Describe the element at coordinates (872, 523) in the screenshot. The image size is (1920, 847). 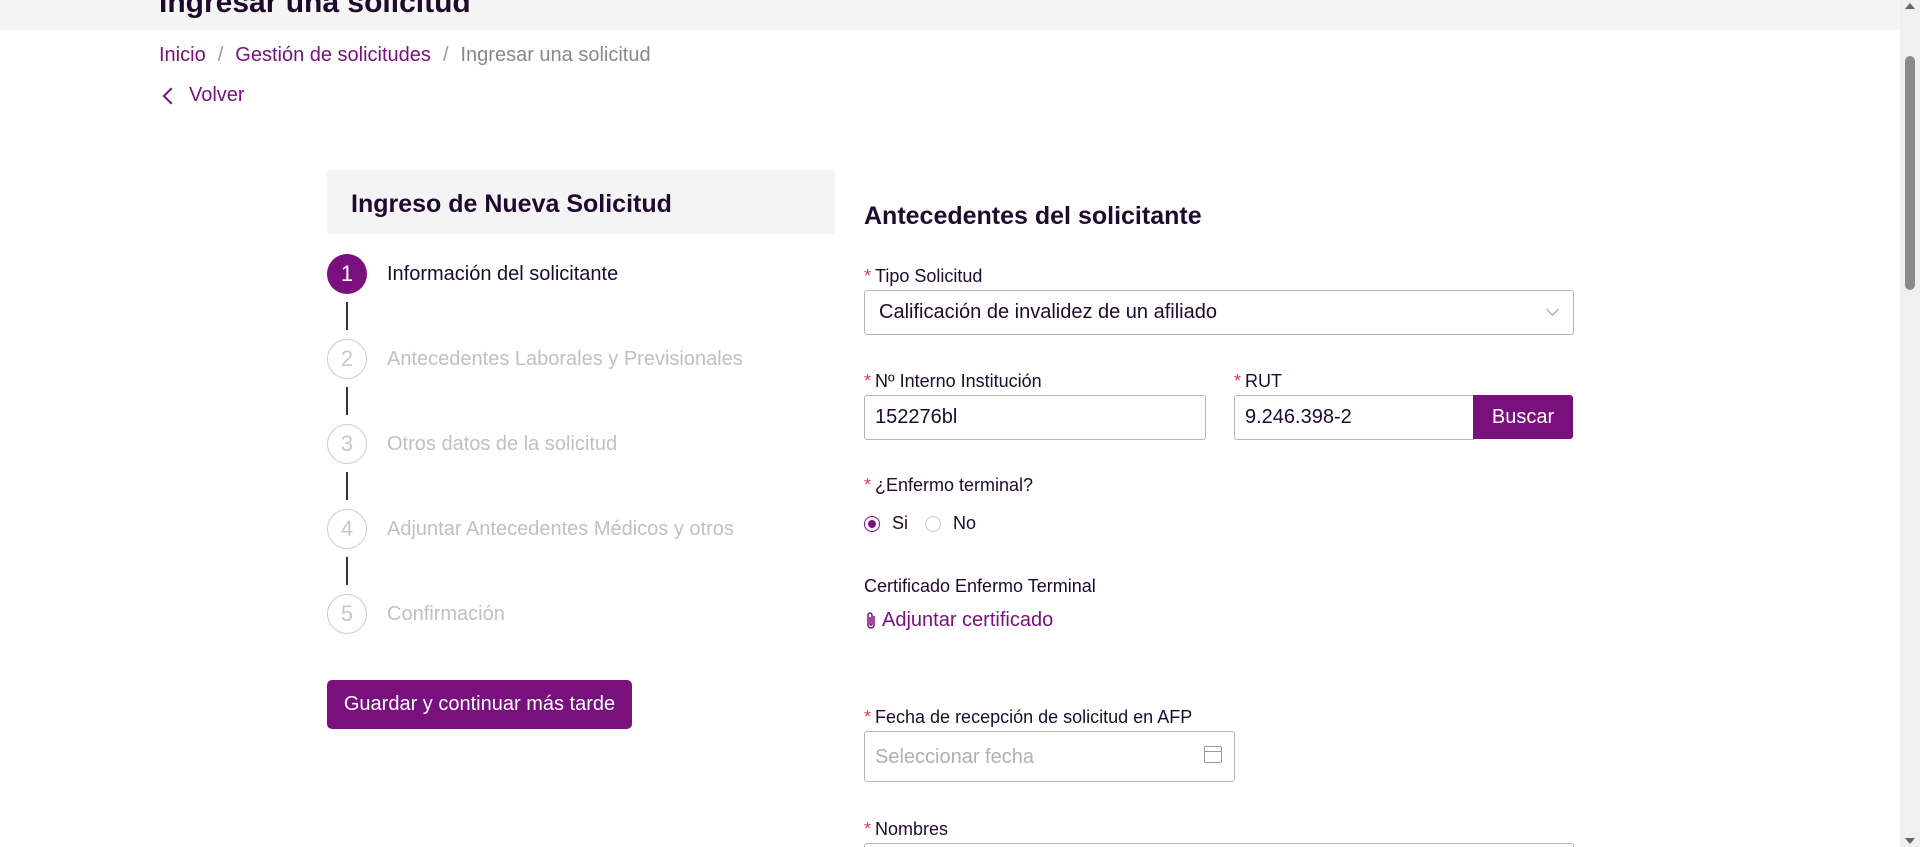
I see `radio-checked-icon` at that location.